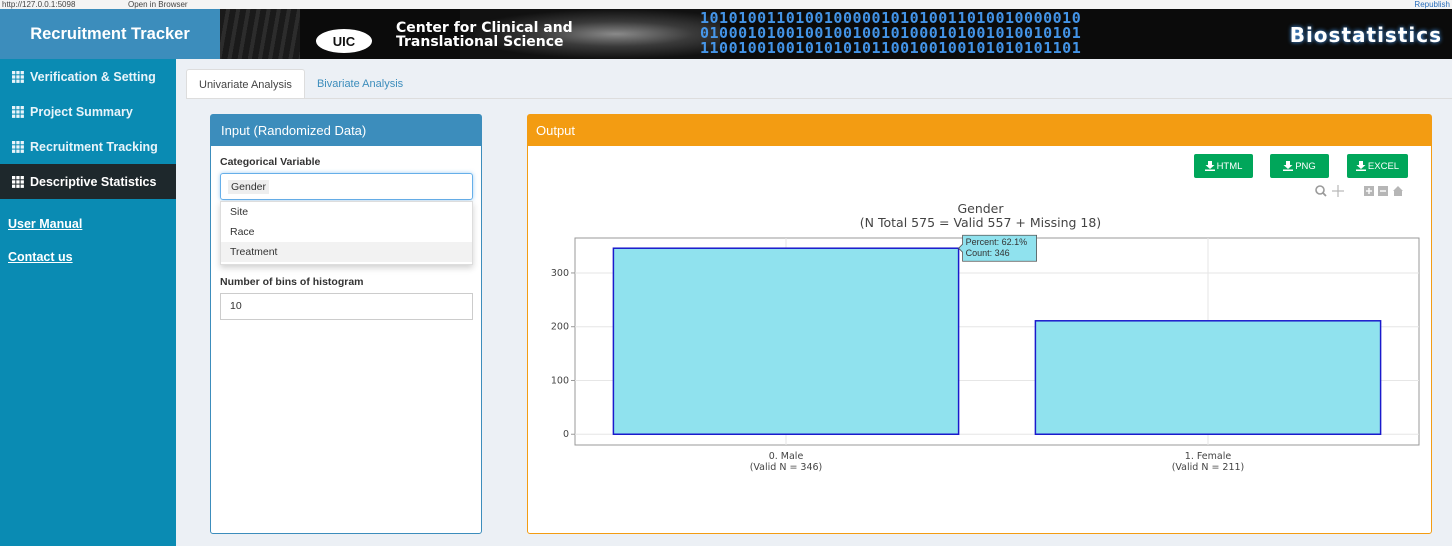 The width and height of the screenshot is (1452, 546). Describe the element at coordinates (360, 84) in the screenshot. I see `tab-bivariate-analysis: Bivariate Analysis` at that location.